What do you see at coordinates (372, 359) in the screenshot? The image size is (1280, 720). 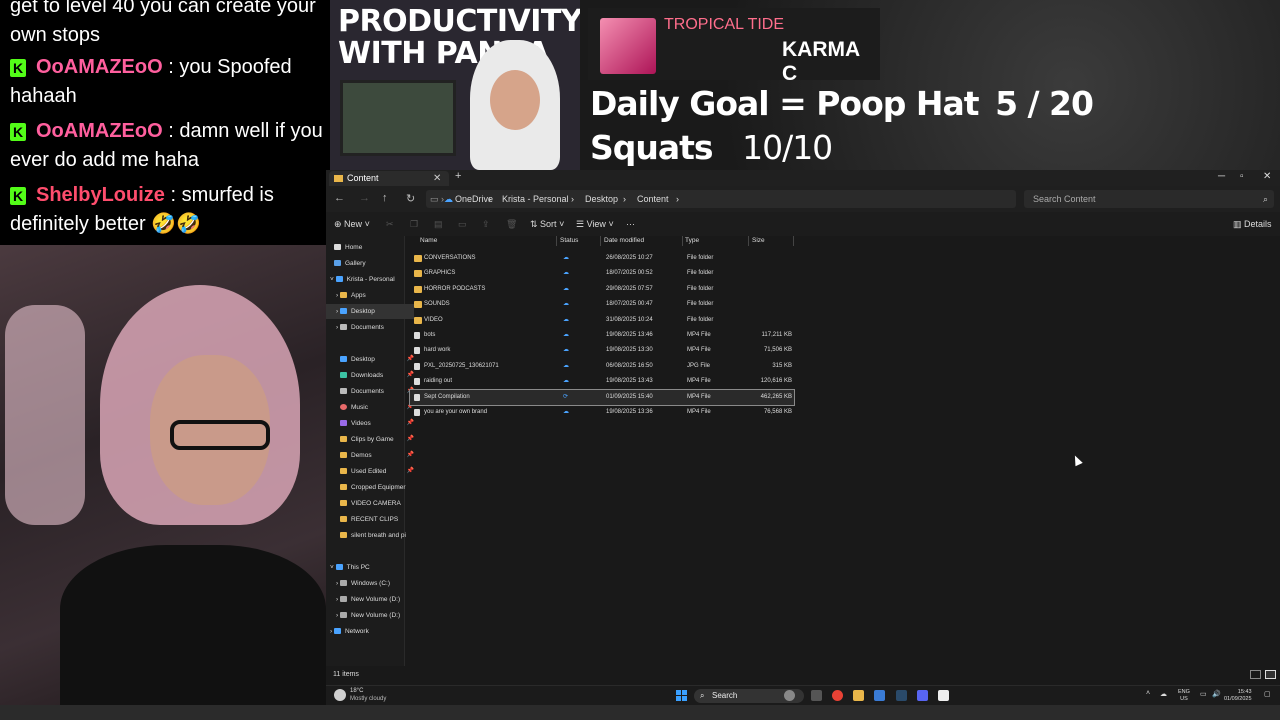 I see `quick-access-desktop: Desktop 📌` at bounding box center [372, 359].